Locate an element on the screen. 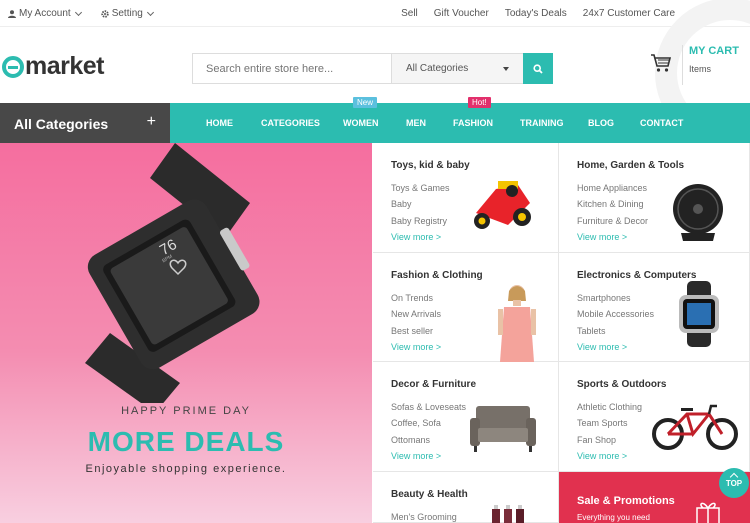 Image resolution: width=750 pixels, height=523 pixels. all-categories-label: All Categories is located at coordinates (61, 124).